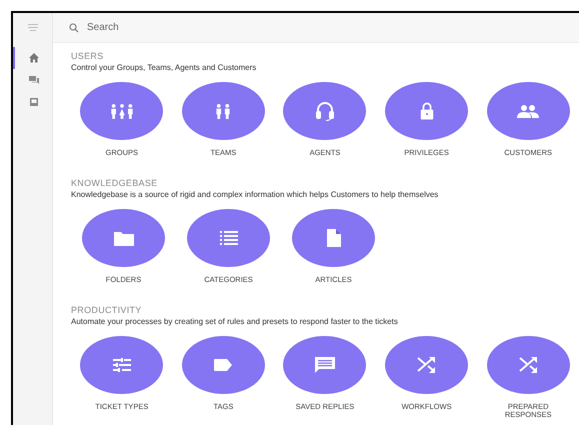 Image resolution: width=579 pixels, height=427 pixels. Describe the element at coordinates (124, 238) in the screenshot. I see `folder-icon` at that location.